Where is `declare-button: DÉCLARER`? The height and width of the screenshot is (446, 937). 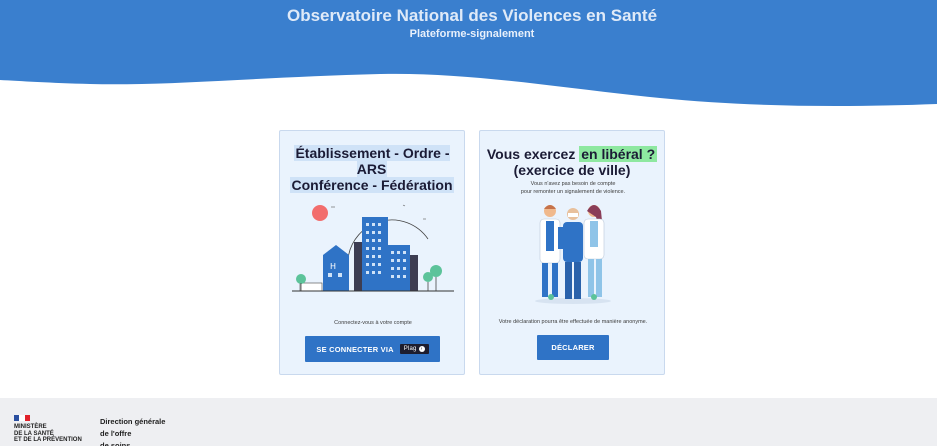
declare-button: DÉCLARER is located at coordinates (573, 347).